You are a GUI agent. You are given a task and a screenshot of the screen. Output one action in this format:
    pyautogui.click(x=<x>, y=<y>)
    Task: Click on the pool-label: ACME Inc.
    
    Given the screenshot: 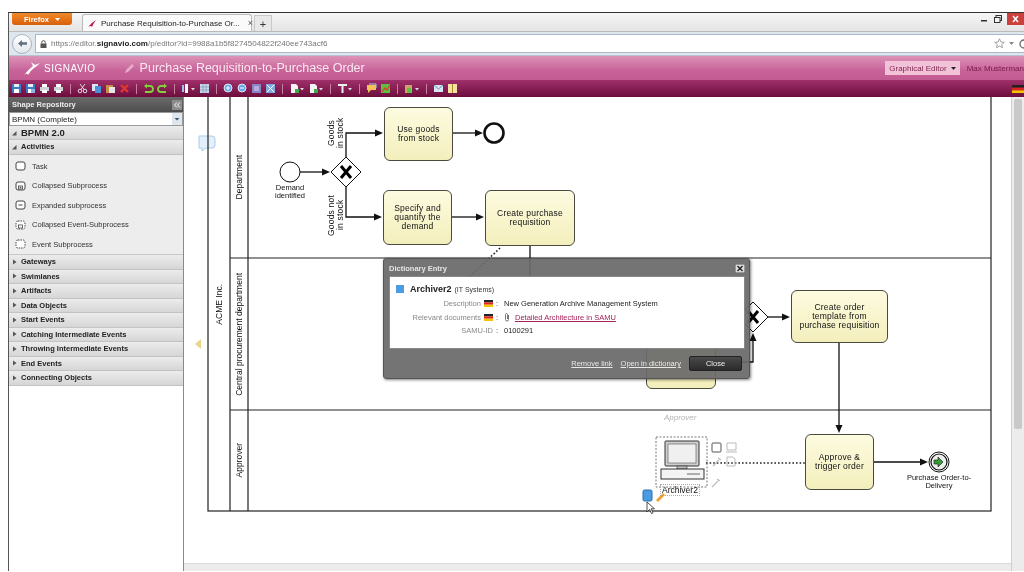 What is the action you would take?
    pyautogui.click(x=219, y=304)
    